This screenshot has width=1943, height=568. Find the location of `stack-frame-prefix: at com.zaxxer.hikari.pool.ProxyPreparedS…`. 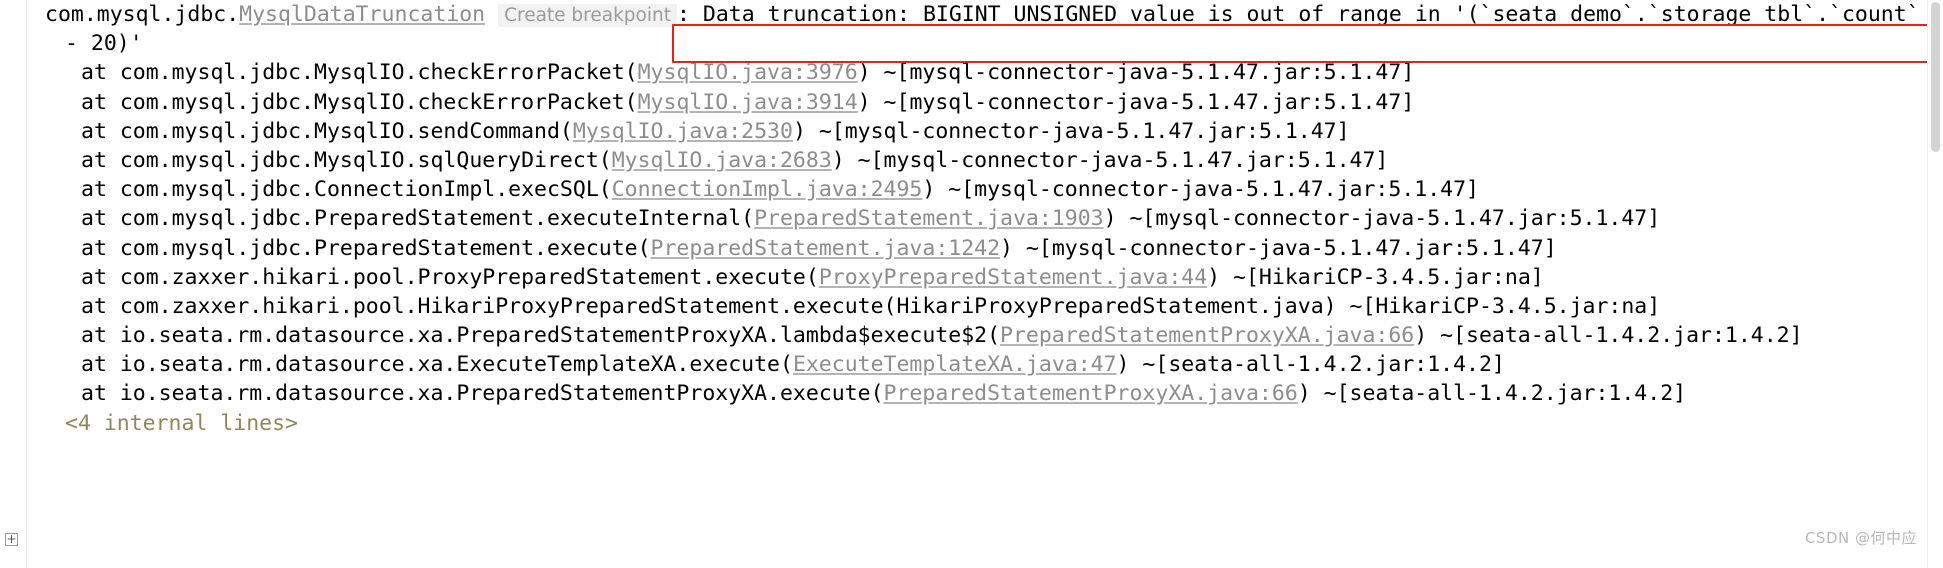

stack-frame-prefix: at com.zaxxer.hikari.pool.ProxyPreparedS… is located at coordinates (450, 277).